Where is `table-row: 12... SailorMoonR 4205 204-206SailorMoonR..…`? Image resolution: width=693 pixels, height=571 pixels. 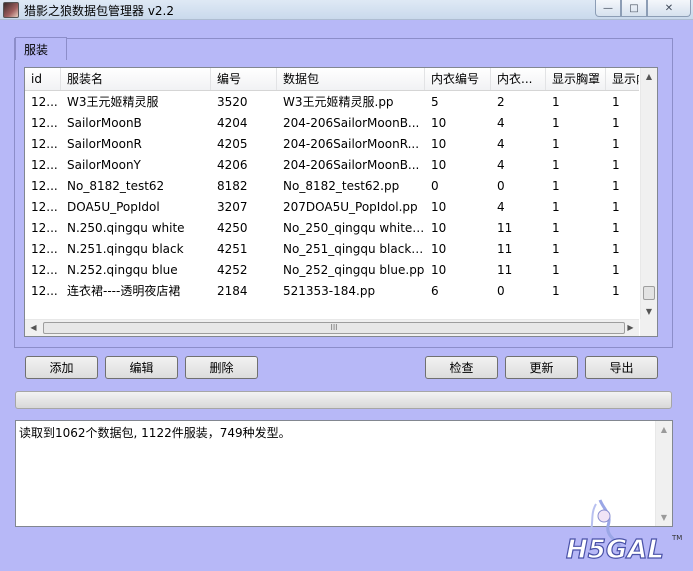 table-row: 12... SailorMoonR 4205 204-206SailorMoonR..… is located at coordinates (332, 144).